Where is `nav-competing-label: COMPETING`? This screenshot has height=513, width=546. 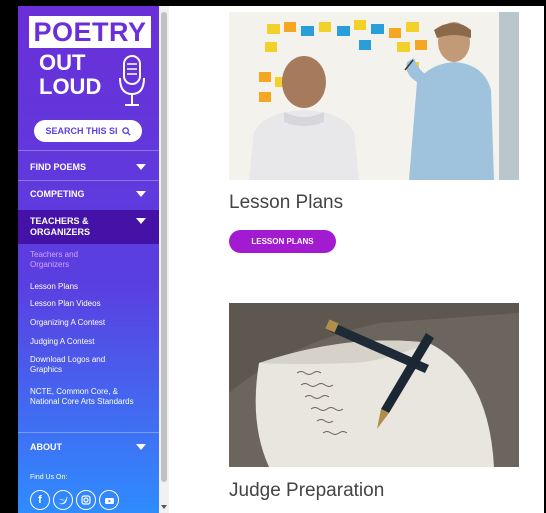 nav-competing-label: COMPETING is located at coordinates (57, 193).